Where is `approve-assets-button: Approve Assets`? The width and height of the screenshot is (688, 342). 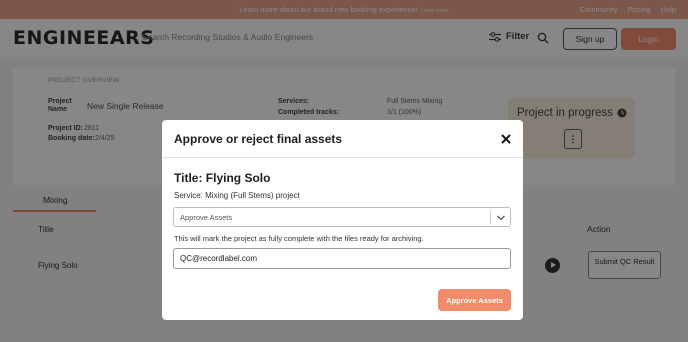
approve-assets-button: Approve Assets is located at coordinates (474, 300).